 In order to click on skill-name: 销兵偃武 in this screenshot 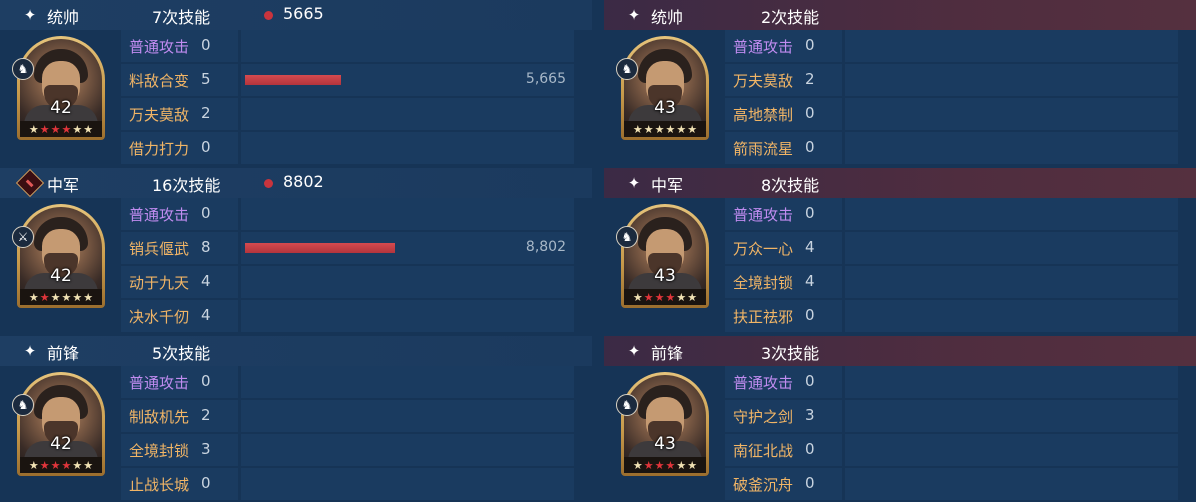, I will do `click(159, 249)`.